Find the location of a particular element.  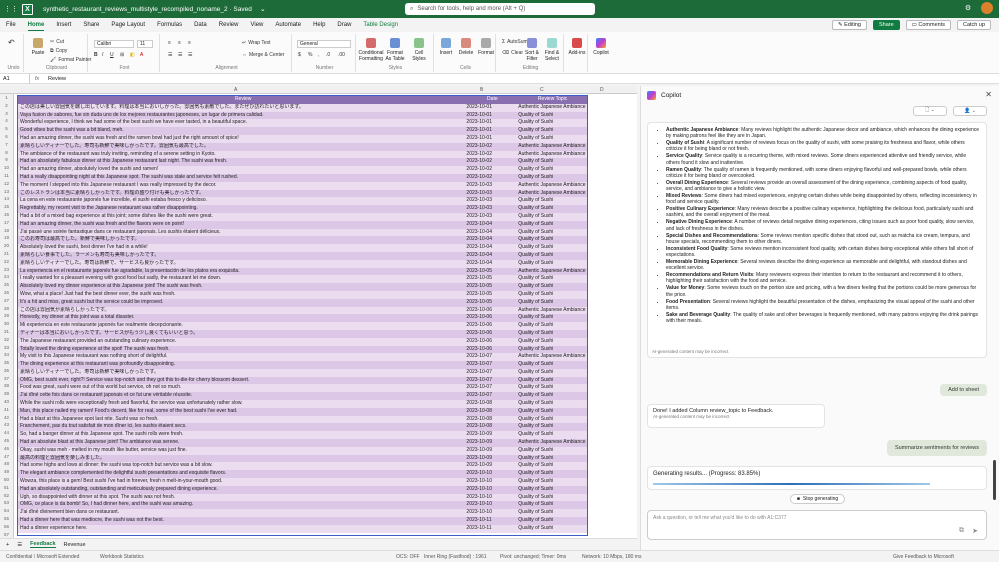

column-header-b: B is located at coordinates (481, 90).